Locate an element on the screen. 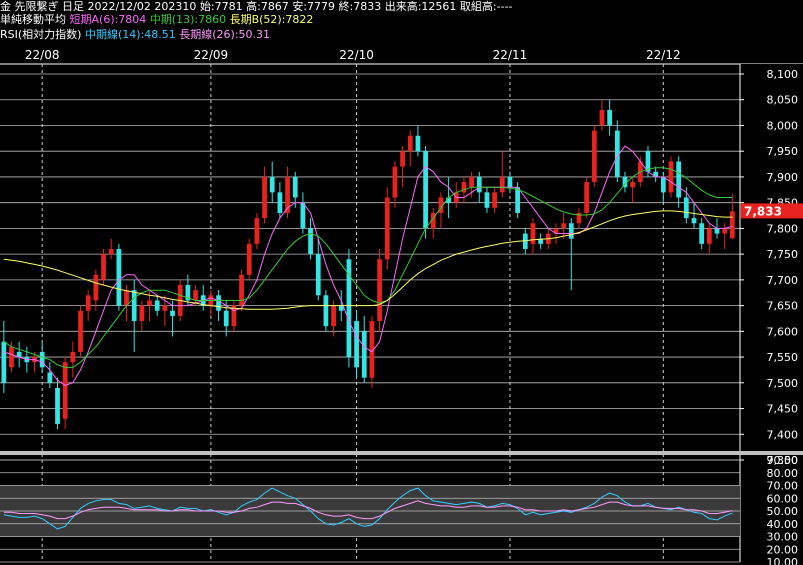 The height and width of the screenshot is (565, 803). x-tick-label: 22/12 is located at coordinates (663, 55).